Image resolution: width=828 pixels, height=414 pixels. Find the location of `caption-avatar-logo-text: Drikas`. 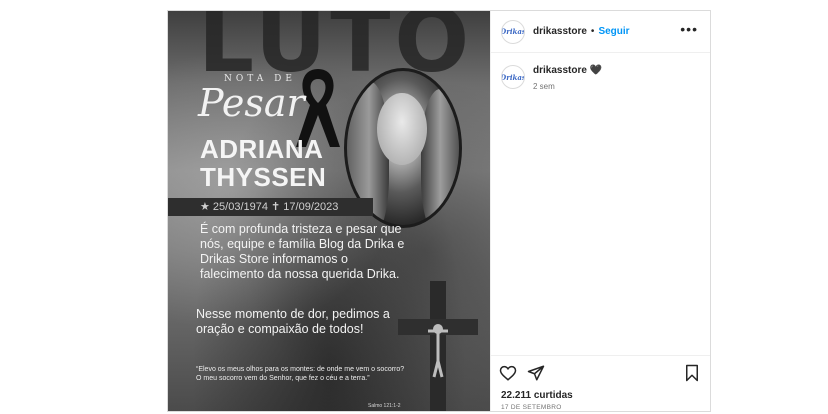

caption-avatar-logo-text: Drikas is located at coordinates (513, 77).